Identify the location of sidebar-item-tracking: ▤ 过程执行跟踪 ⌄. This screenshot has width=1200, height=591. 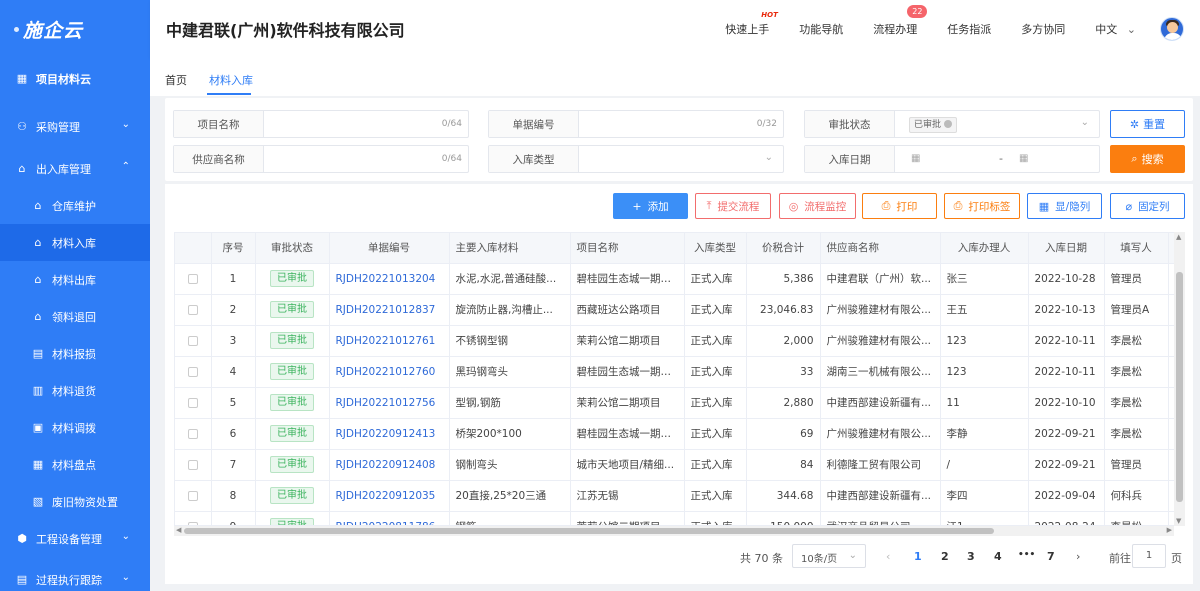
(75, 576).